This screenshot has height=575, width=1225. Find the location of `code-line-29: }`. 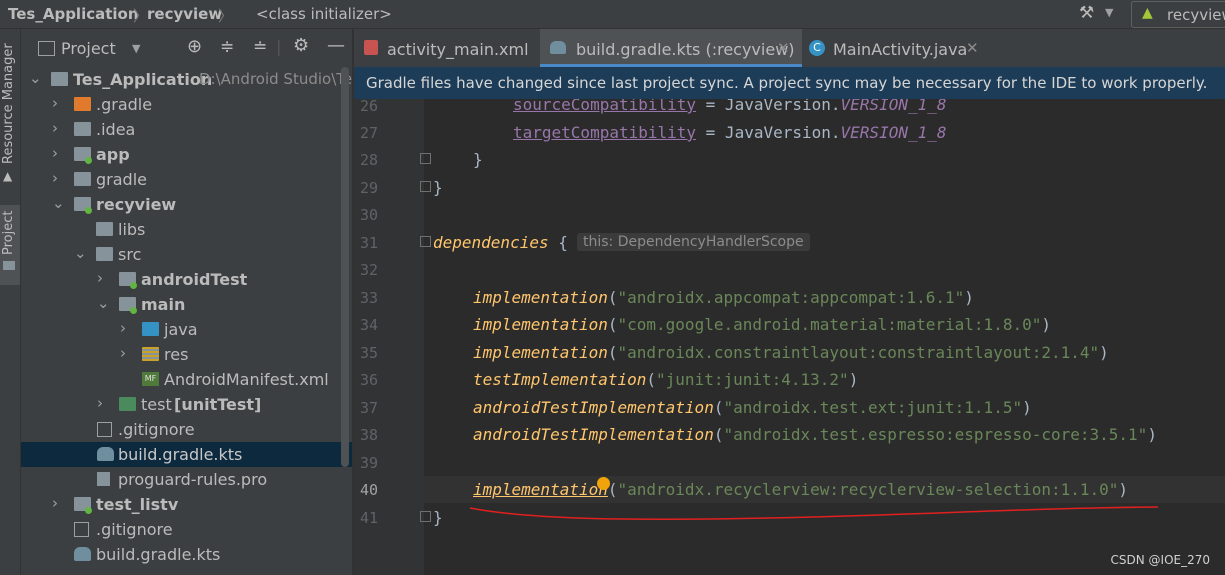

code-line-29: } is located at coordinates (438, 187).